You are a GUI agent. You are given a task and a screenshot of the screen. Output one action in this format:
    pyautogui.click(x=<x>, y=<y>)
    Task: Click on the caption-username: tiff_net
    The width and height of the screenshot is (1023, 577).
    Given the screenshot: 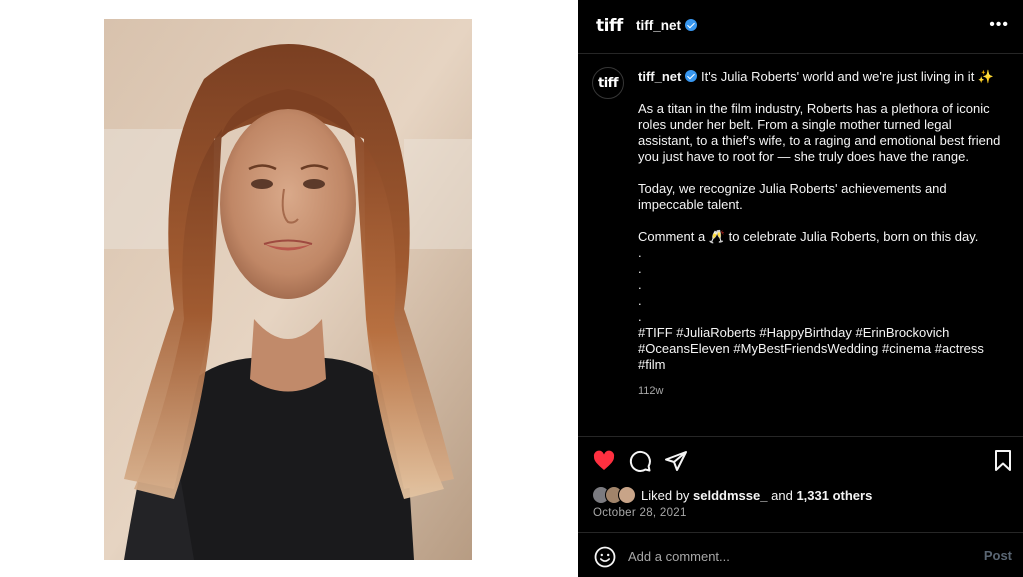 What is the action you would take?
    pyautogui.click(x=659, y=76)
    